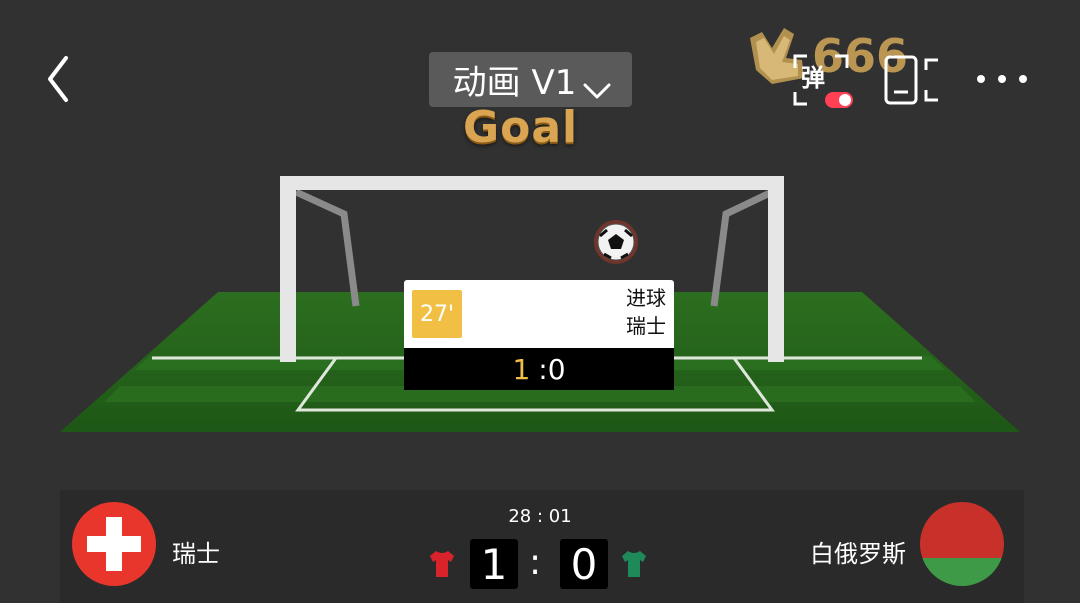 The image size is (1080, 603). Describe the element at coordinates (962, 544) in the screenshot. I see `away-team-flag` at that location.